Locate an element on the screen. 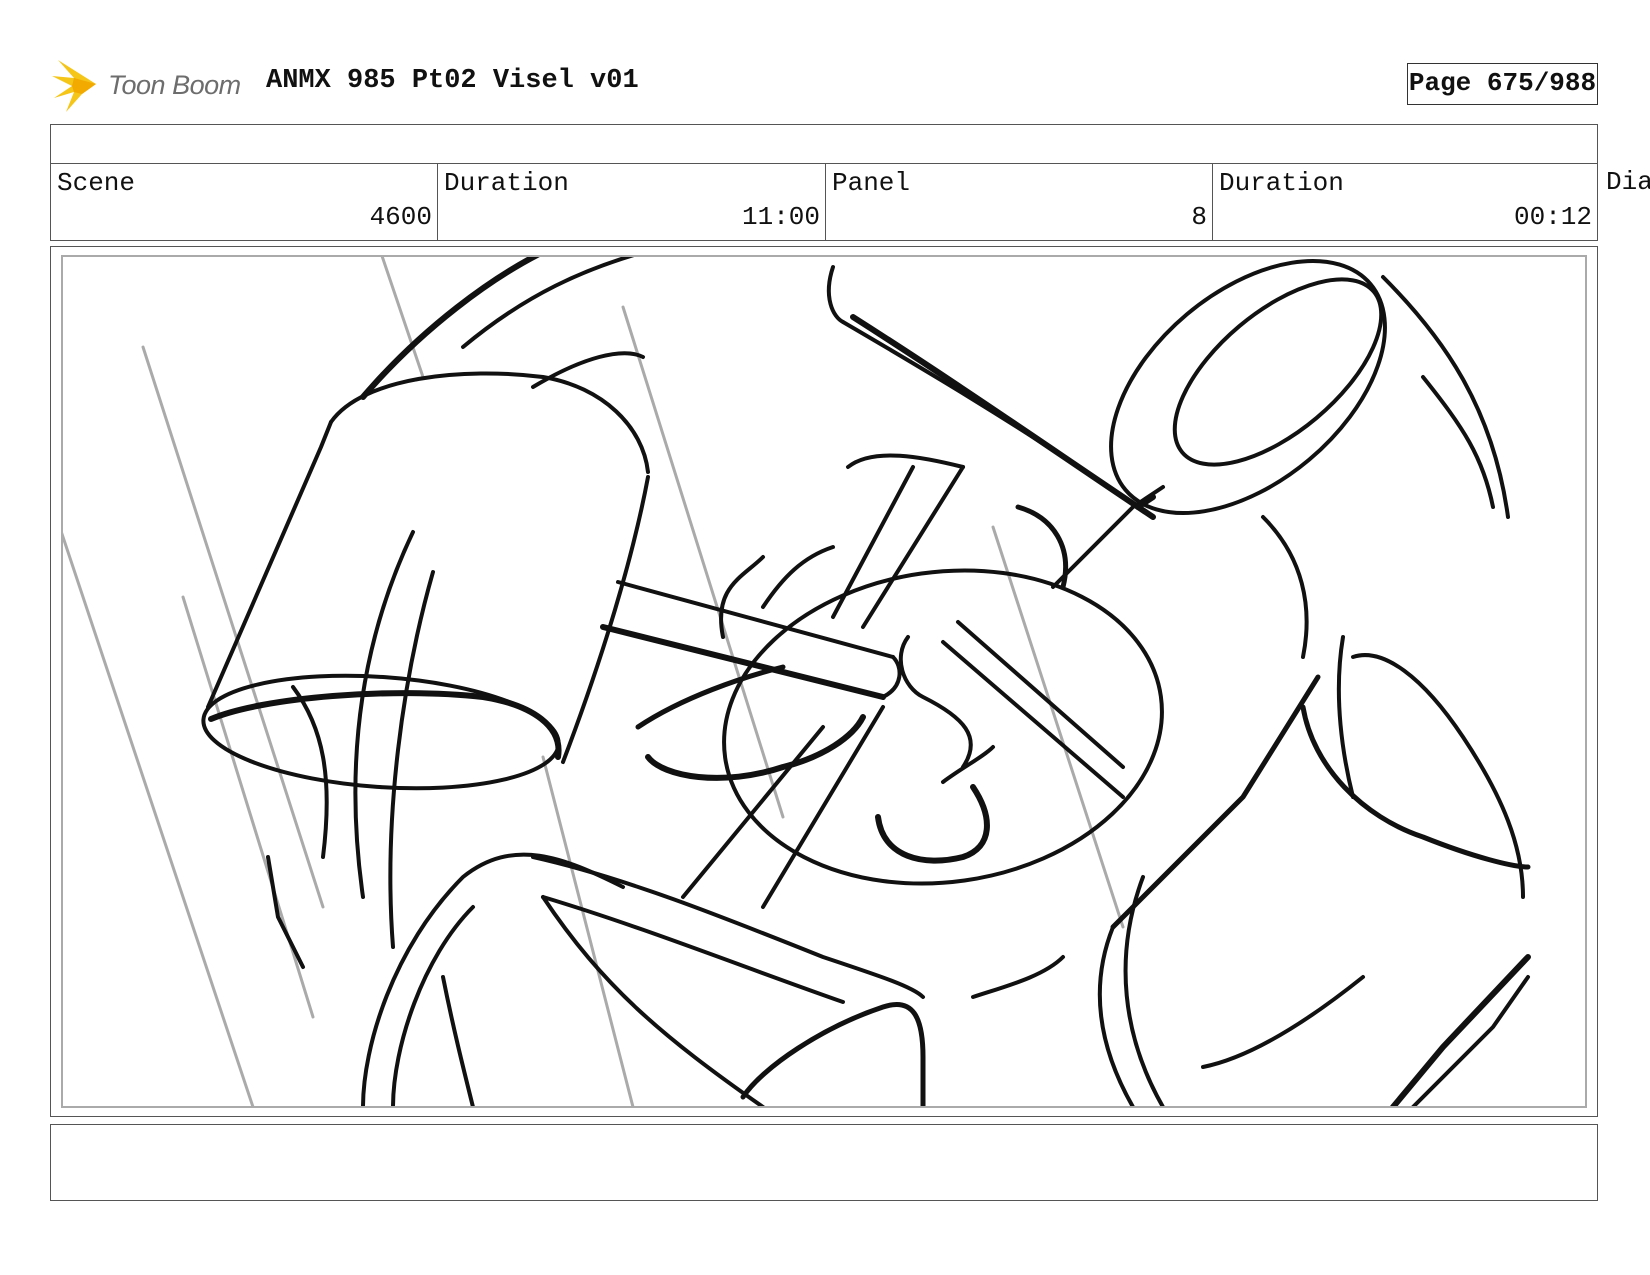 The height and width of the screenshot is (1275, 1650). dialogue-notes-box is located at coordinates (824, 1162).